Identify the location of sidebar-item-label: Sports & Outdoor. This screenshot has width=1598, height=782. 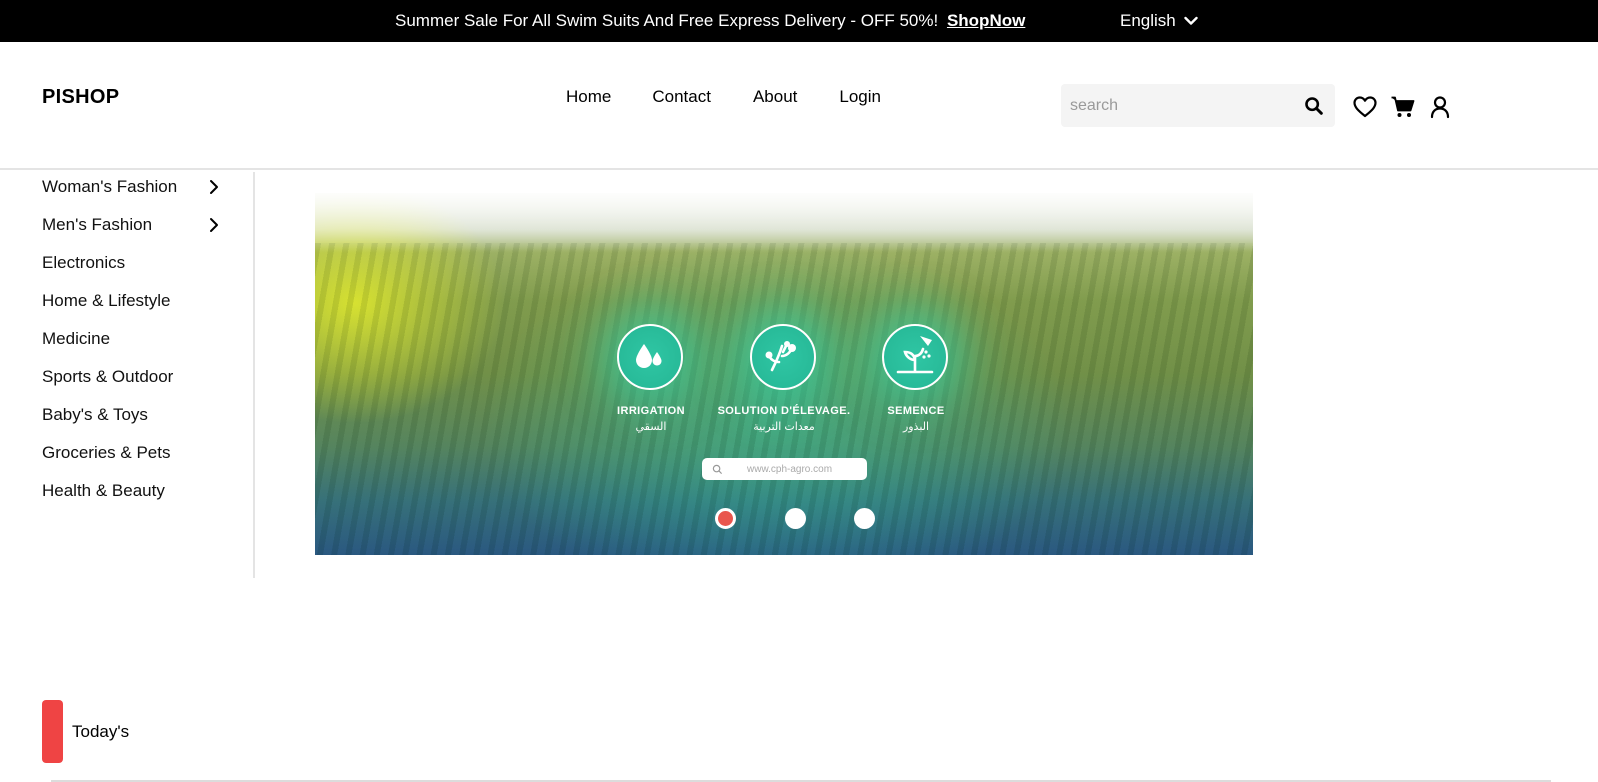
(108, 376).